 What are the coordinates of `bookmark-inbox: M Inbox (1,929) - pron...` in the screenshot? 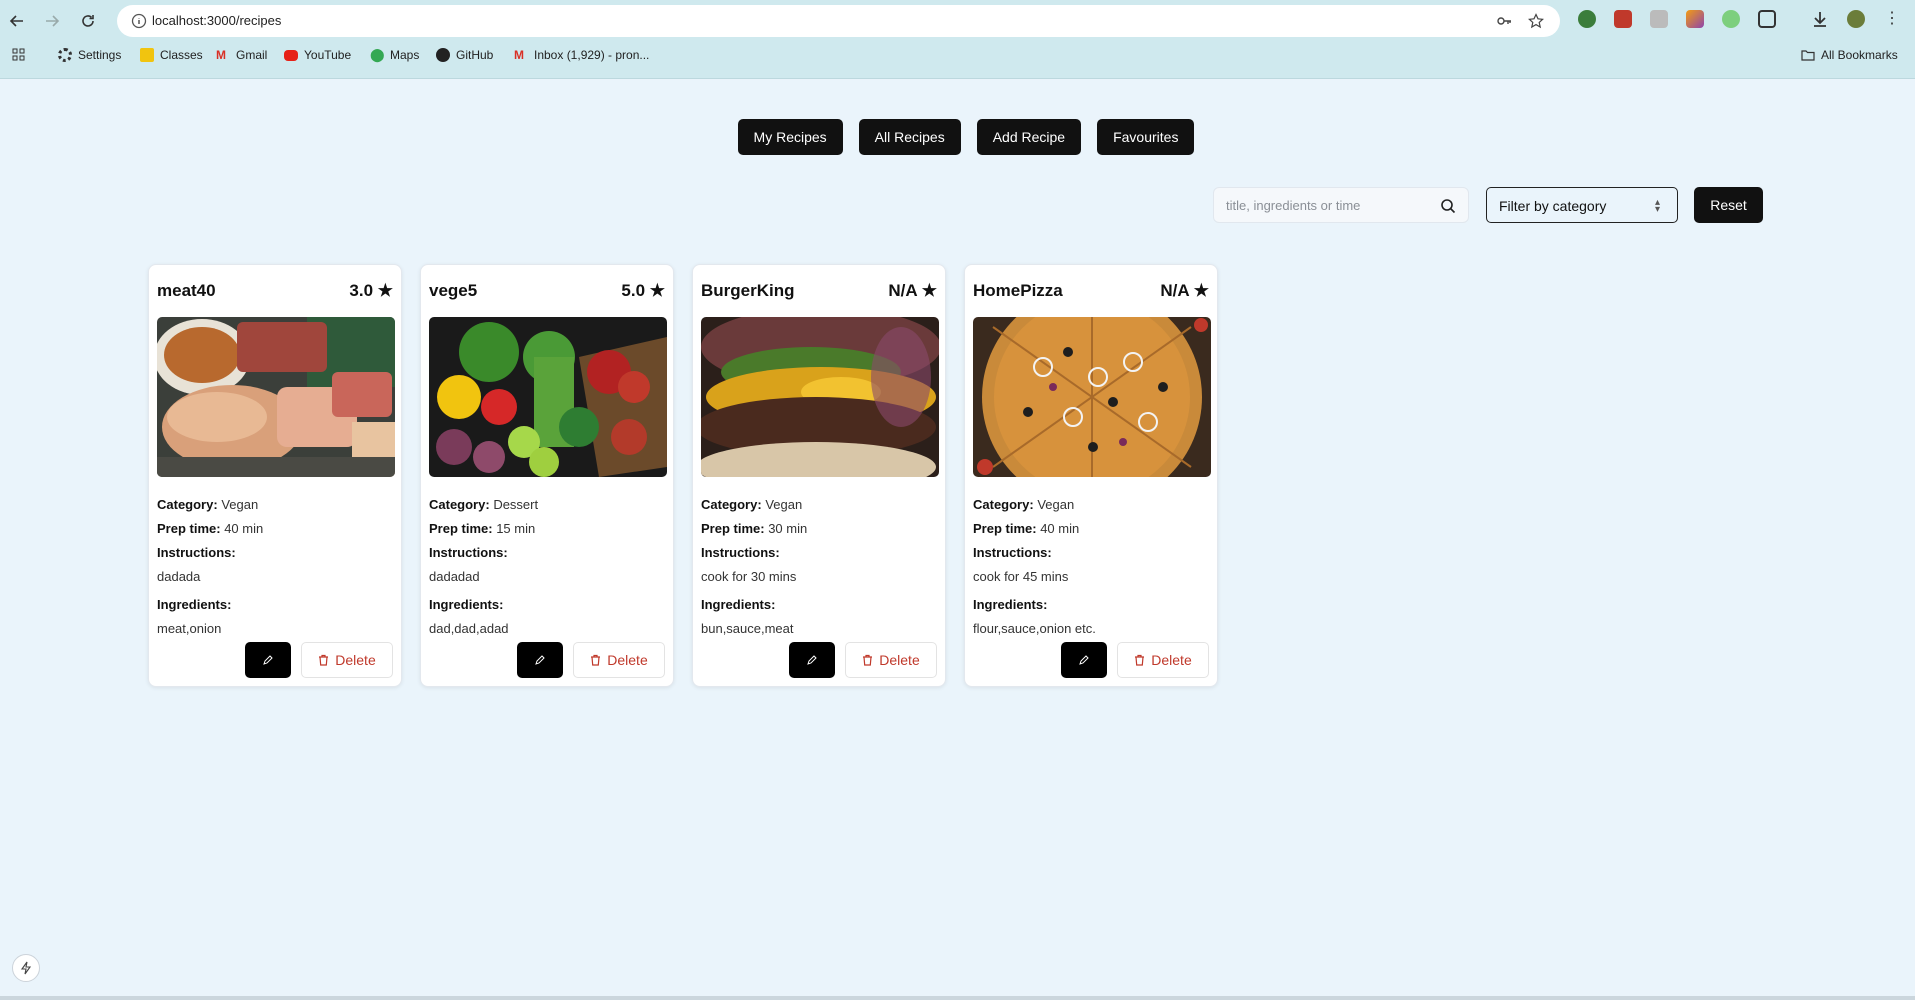 It's located at (581, 55).